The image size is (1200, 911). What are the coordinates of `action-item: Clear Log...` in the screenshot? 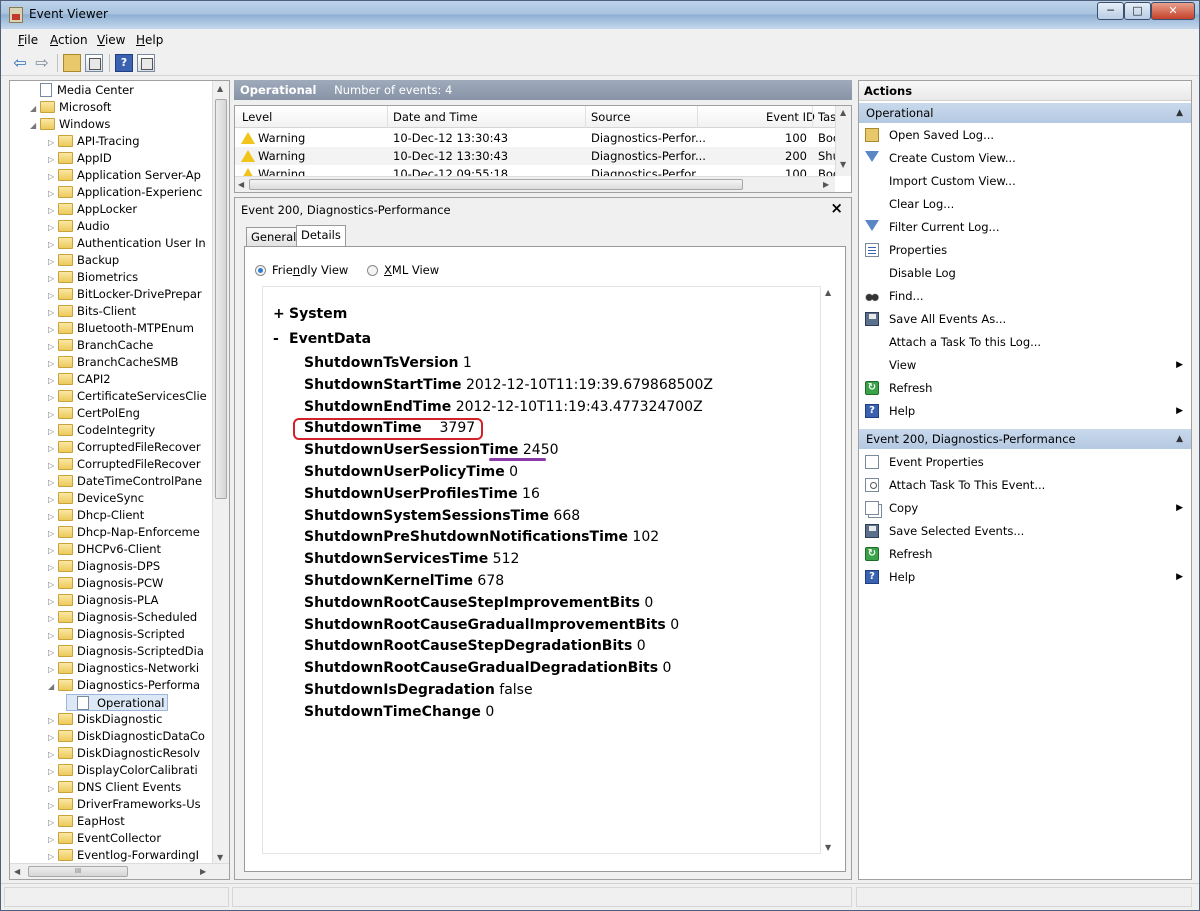 It's located at (1025, 204).